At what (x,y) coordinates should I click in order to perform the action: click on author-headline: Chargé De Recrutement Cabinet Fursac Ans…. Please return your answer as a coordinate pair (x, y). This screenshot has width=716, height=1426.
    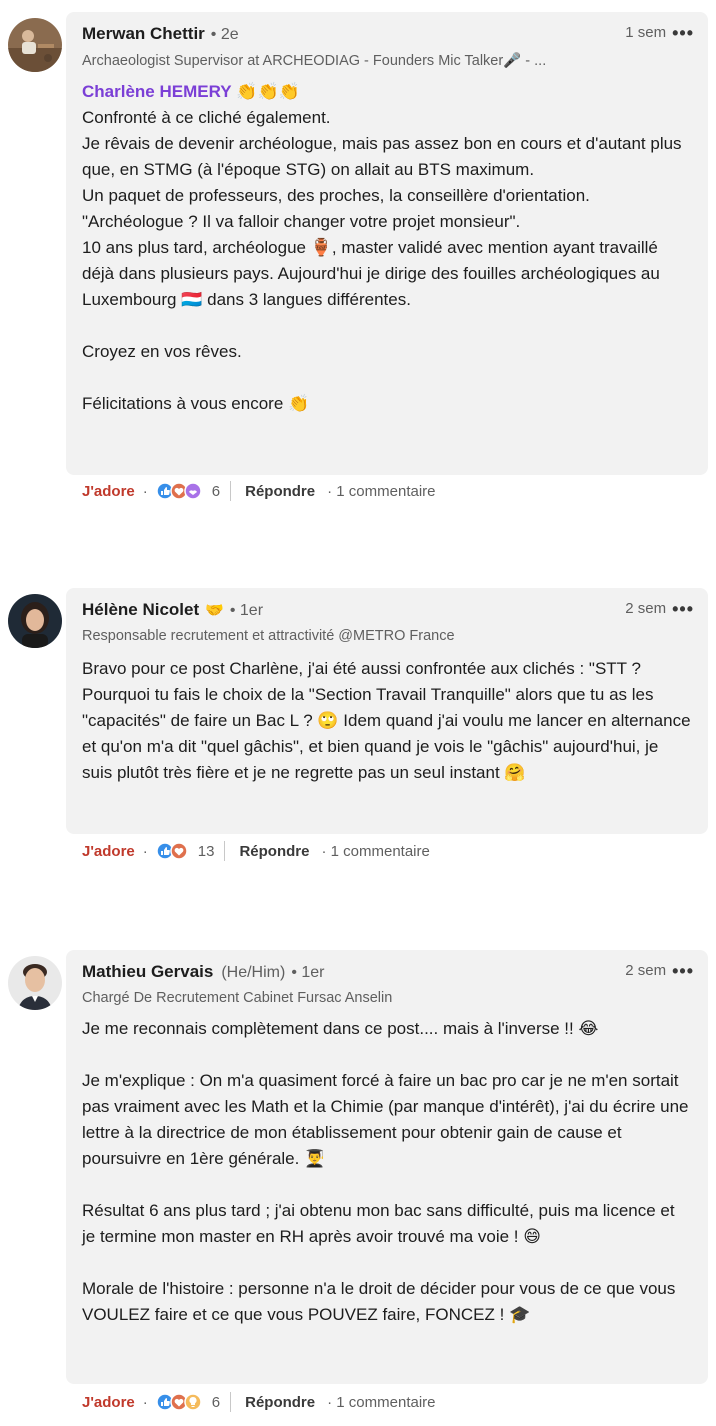
    Looking at the image, I should click on (237, 998).